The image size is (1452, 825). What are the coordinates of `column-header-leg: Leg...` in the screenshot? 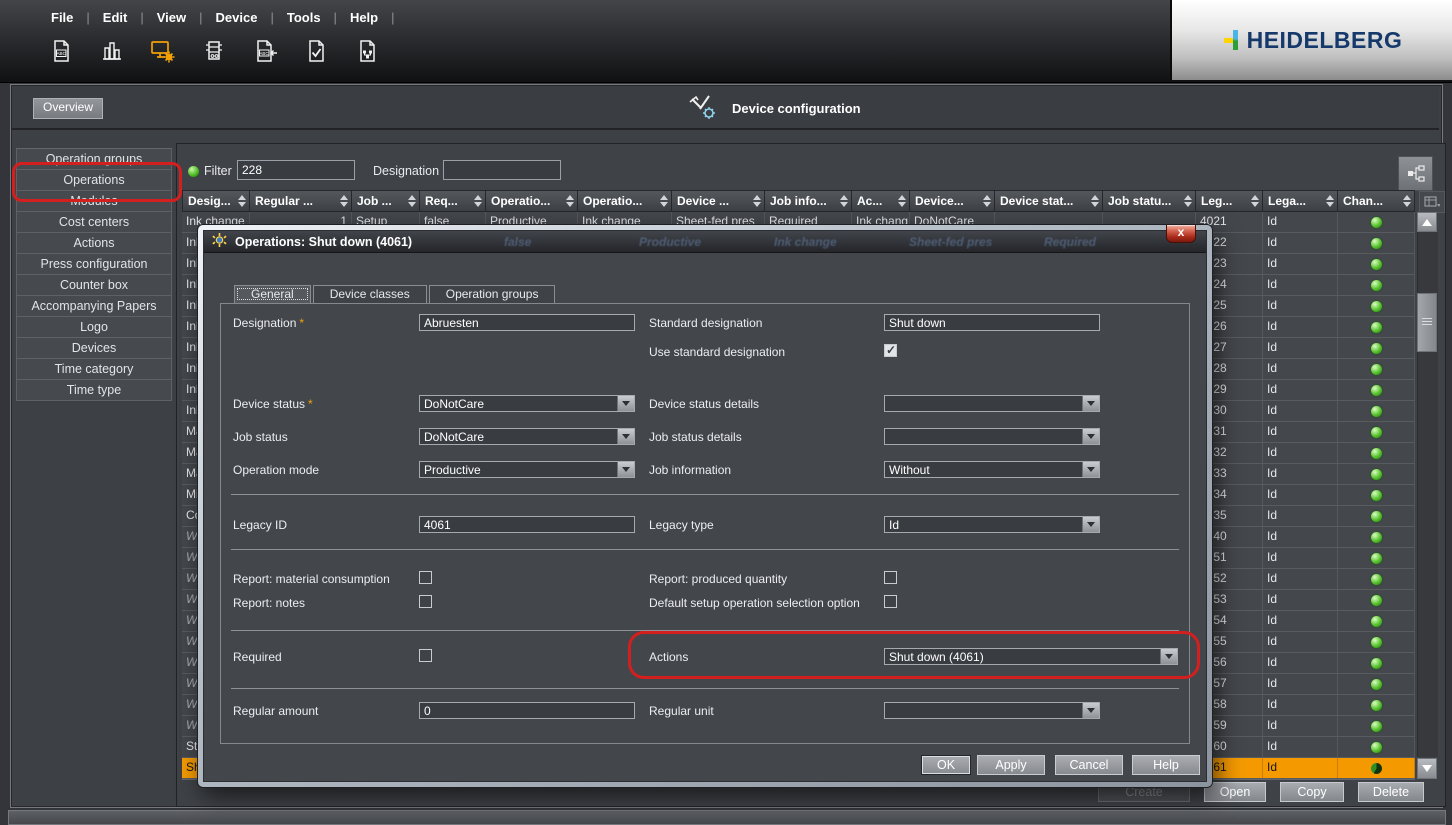 It's located at (1229, 201).